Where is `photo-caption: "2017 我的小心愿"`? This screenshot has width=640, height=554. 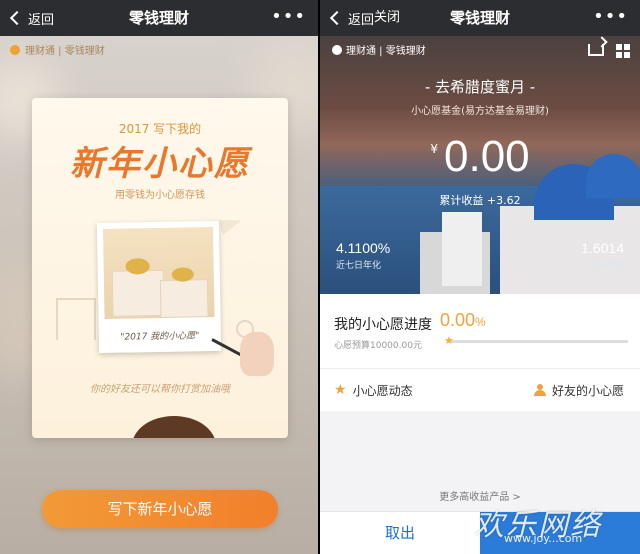 photo-caption: "2017 我的小心愿" is located at coordinates (160, 337).